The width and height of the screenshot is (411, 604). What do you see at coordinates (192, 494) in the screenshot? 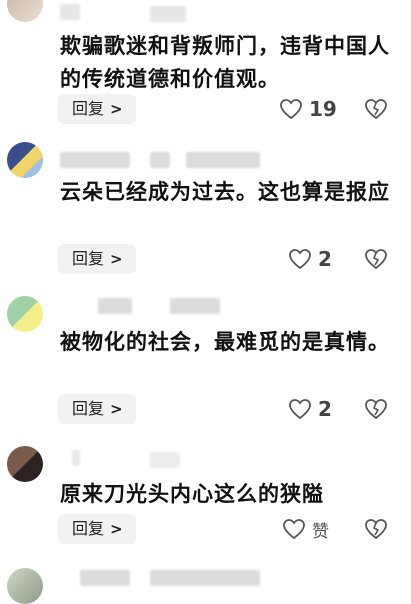
I see `comment-text: 原来刀光头内心这么的狭隘` at bounding box center [192, 494].